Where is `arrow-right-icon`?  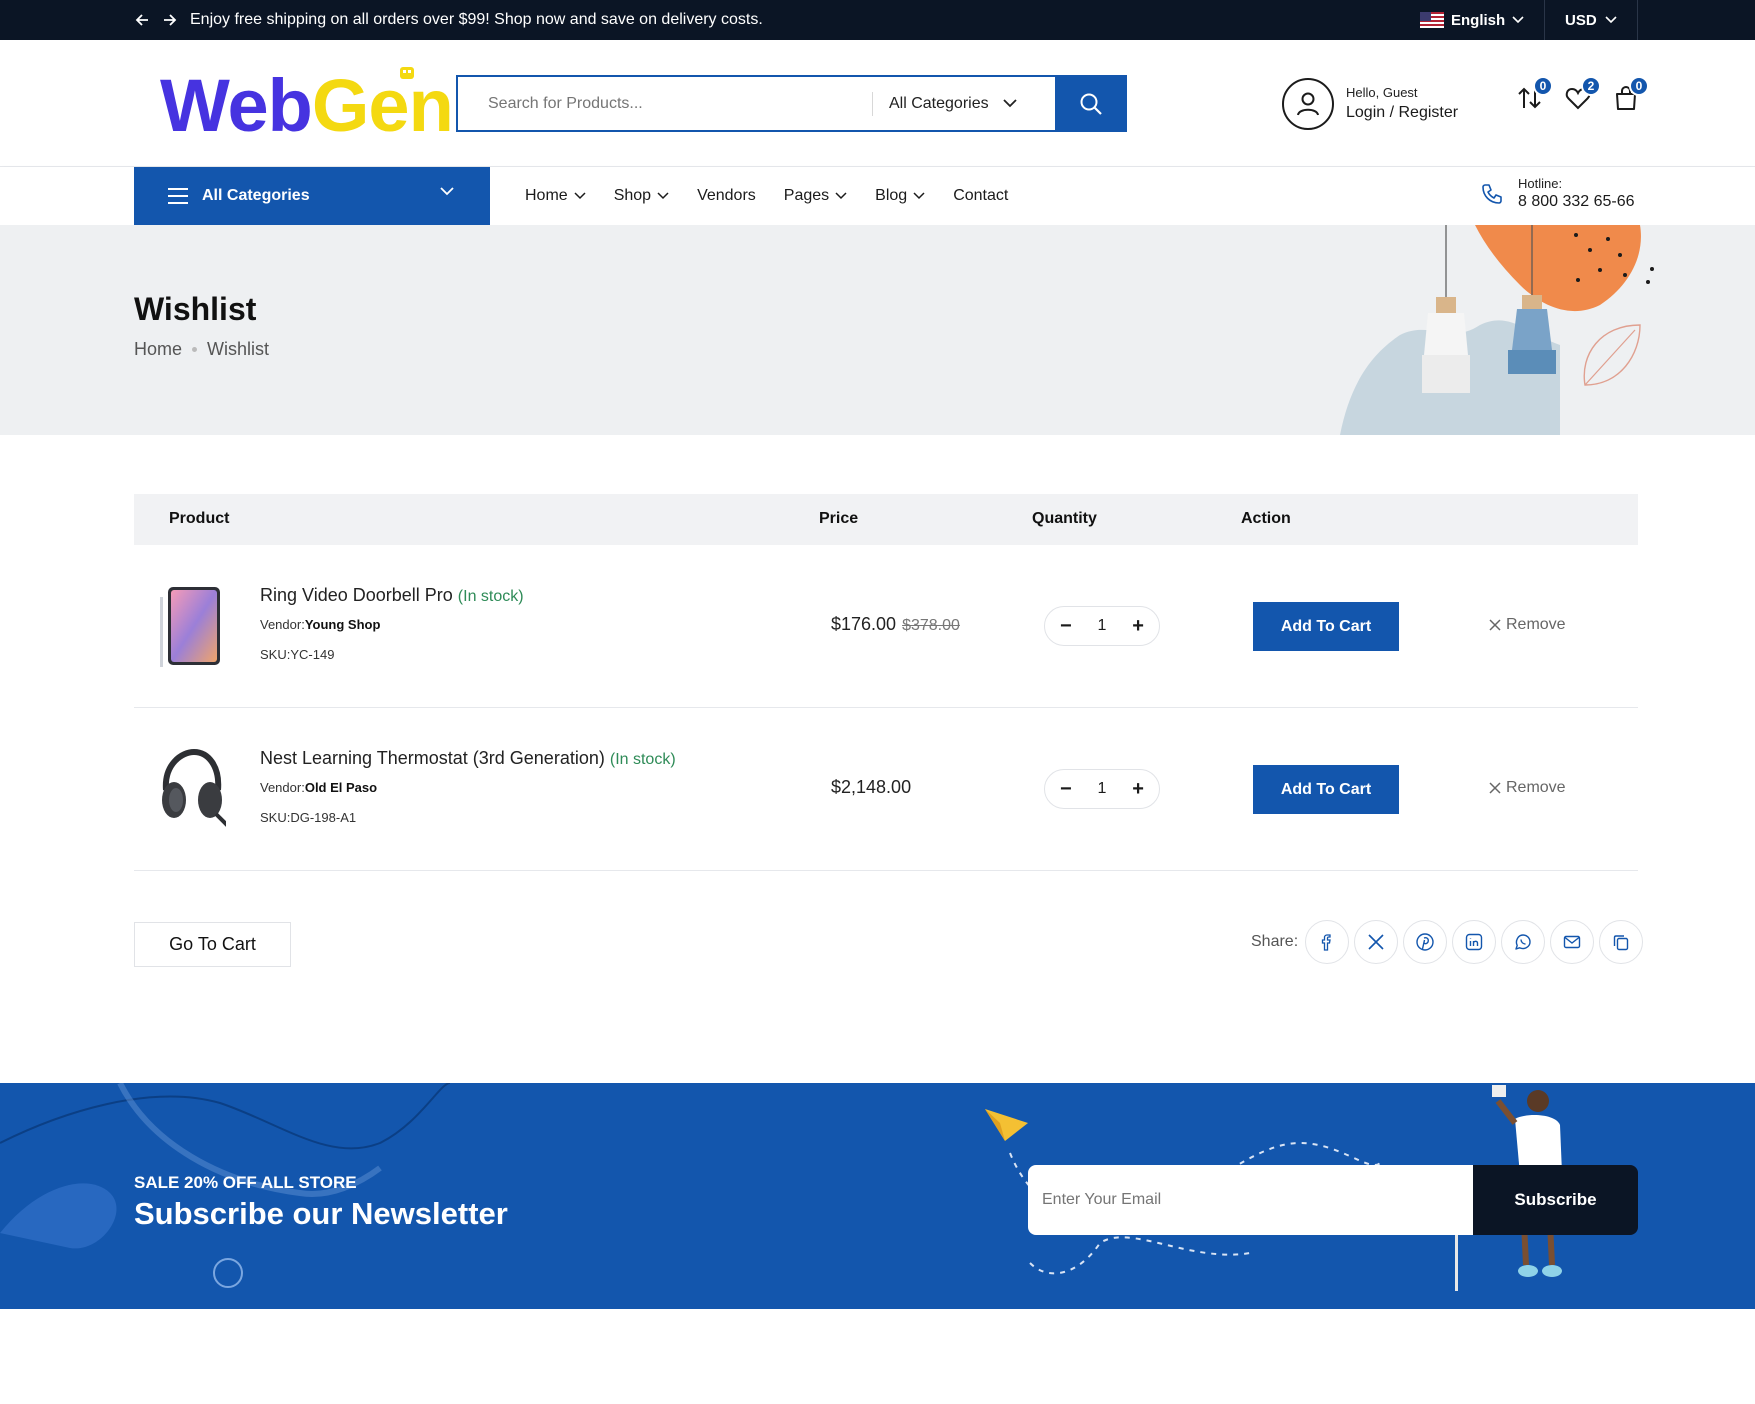 arrow-right-icon is located at coordinates (170, 20).